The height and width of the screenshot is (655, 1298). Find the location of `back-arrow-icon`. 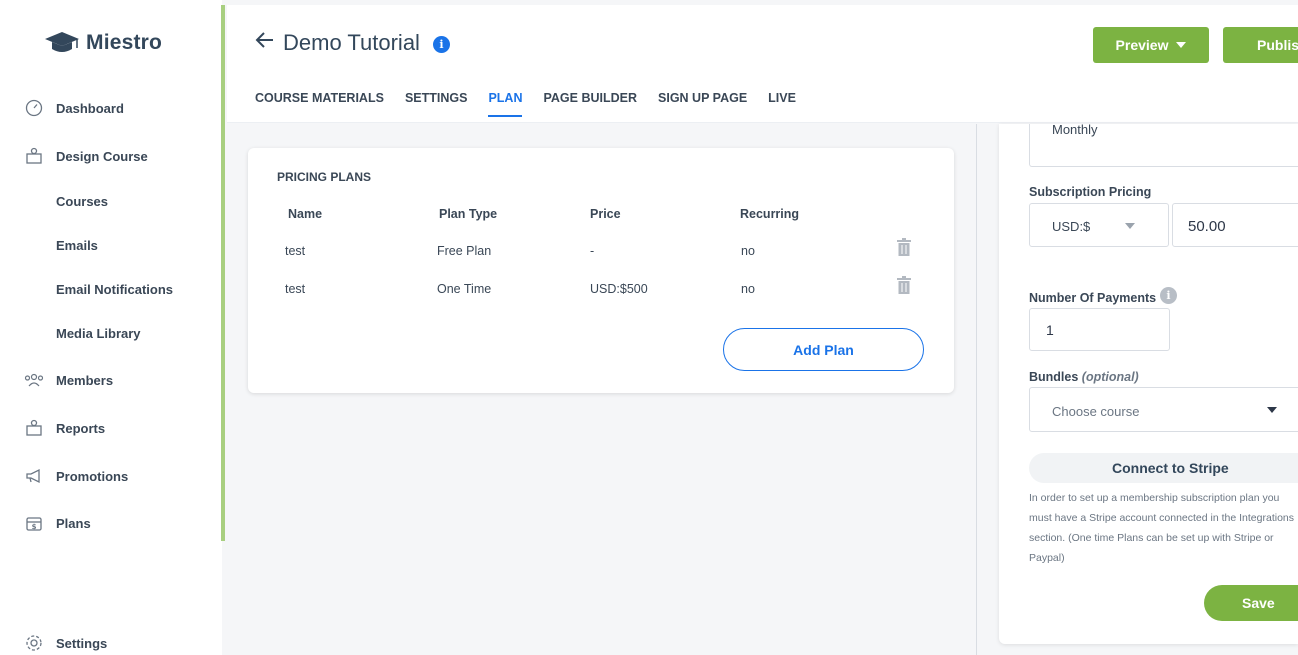

back-arrow-icon is located at coordinates (265, 40).